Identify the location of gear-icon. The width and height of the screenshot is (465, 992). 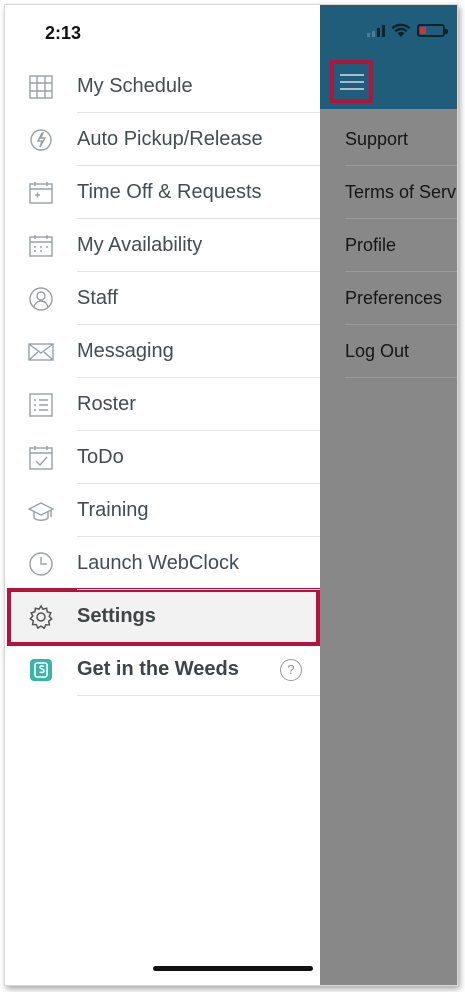
(41, 617).